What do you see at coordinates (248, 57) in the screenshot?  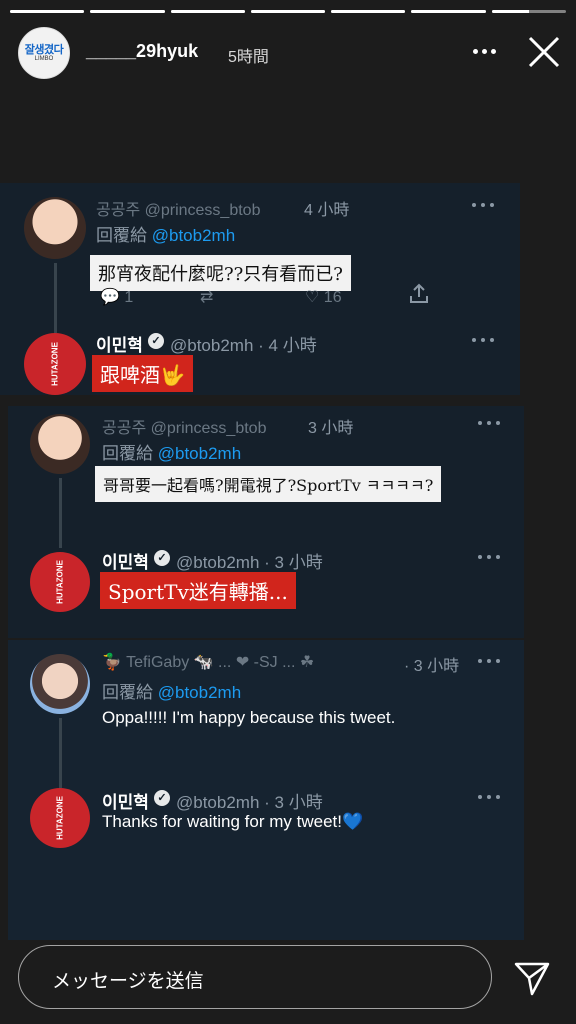 I see `story-time: 5時間` at bounding box center [248, 57].